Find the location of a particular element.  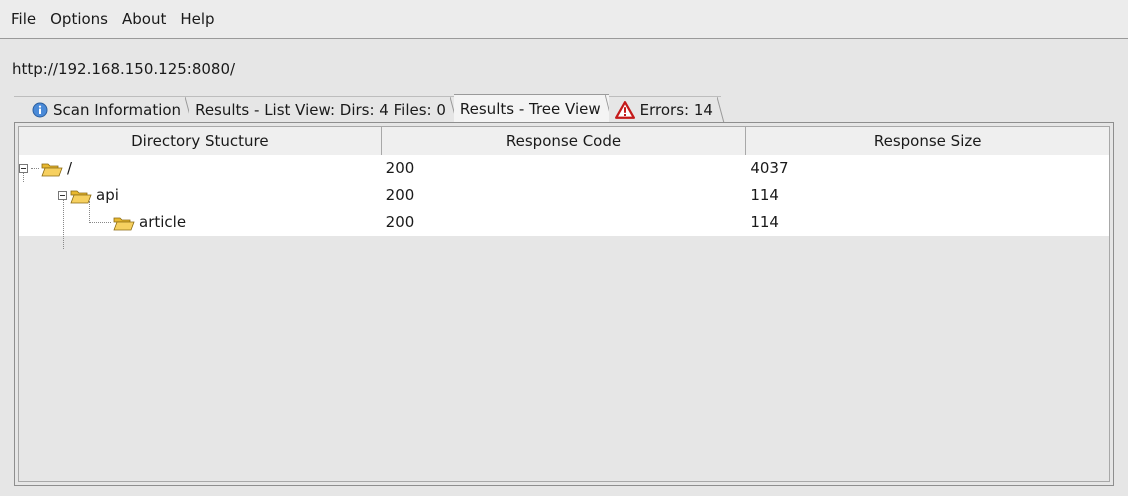

table-row: article 200 114 is located at coordinates (564, 222).